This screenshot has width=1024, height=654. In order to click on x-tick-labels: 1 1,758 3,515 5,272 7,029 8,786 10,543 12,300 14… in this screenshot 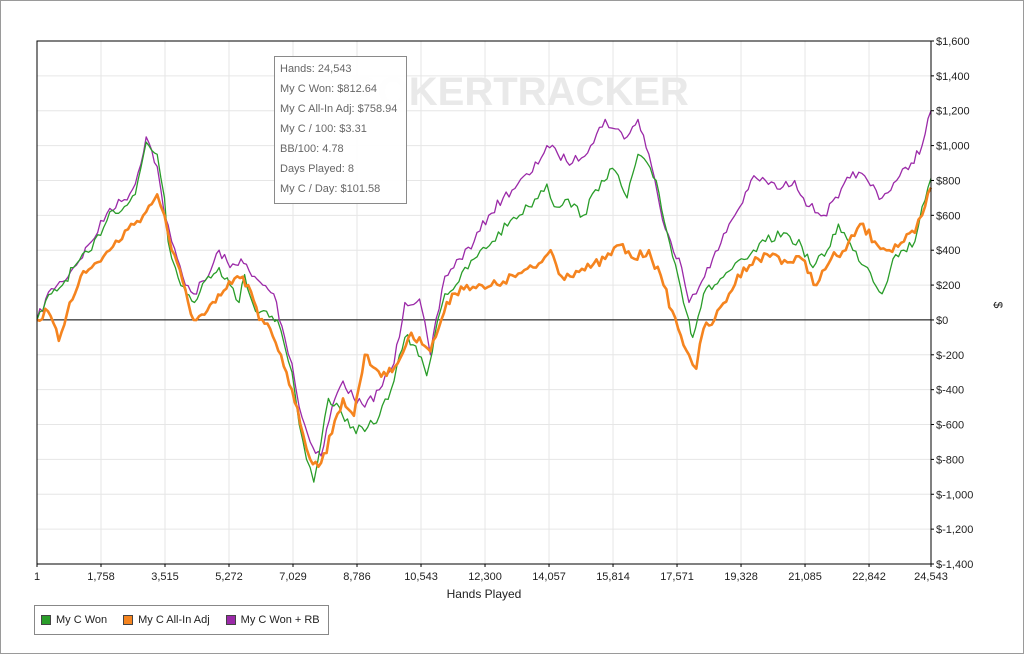, I will do `click(491, 573)`.